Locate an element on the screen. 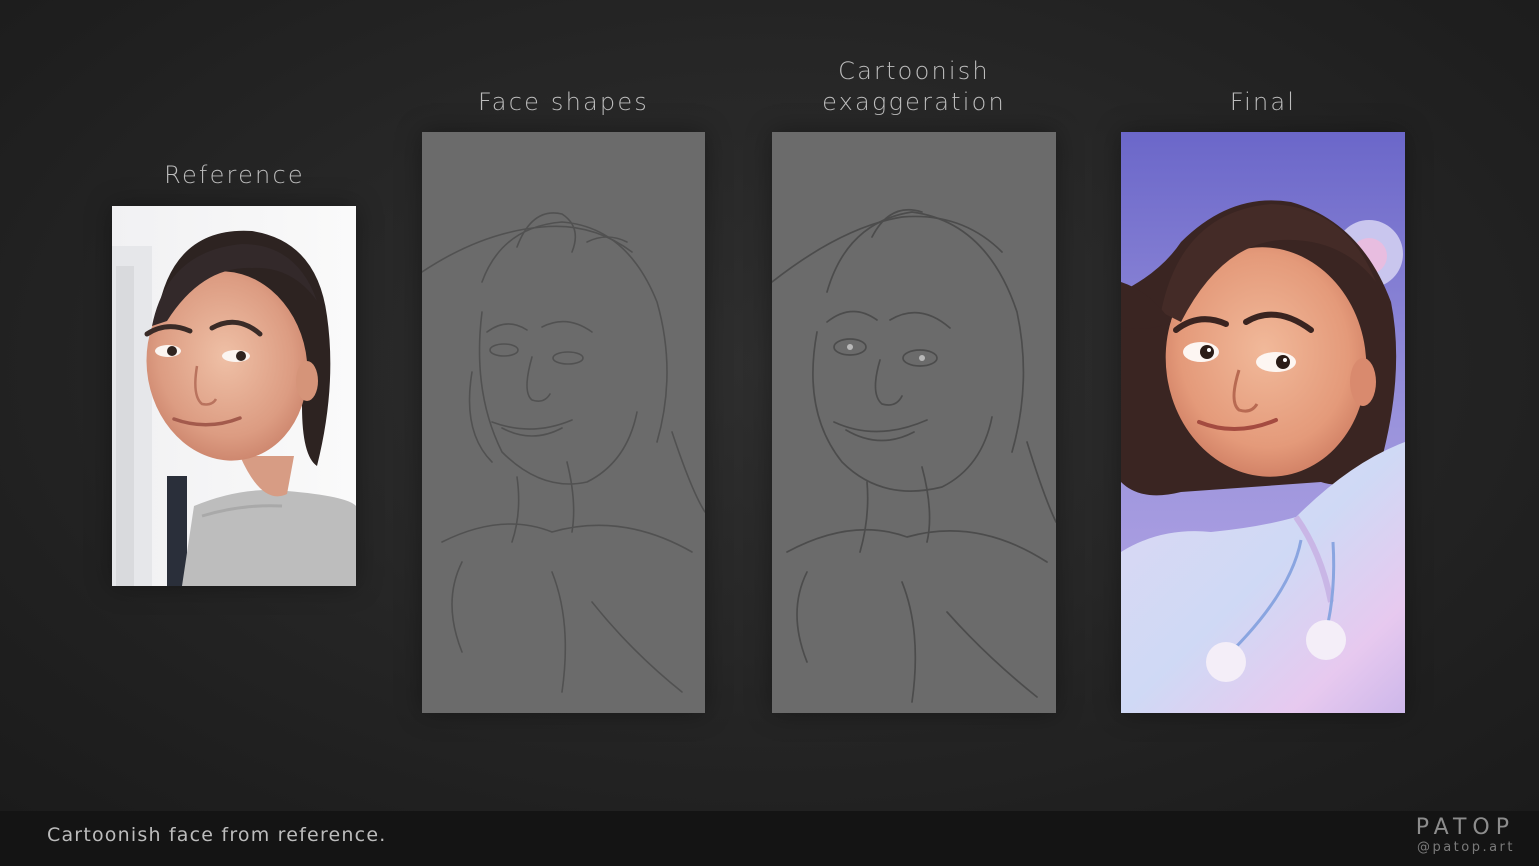 This screenshot has height=866, width=1539. final-painting is located at coordinates (1263, 422).